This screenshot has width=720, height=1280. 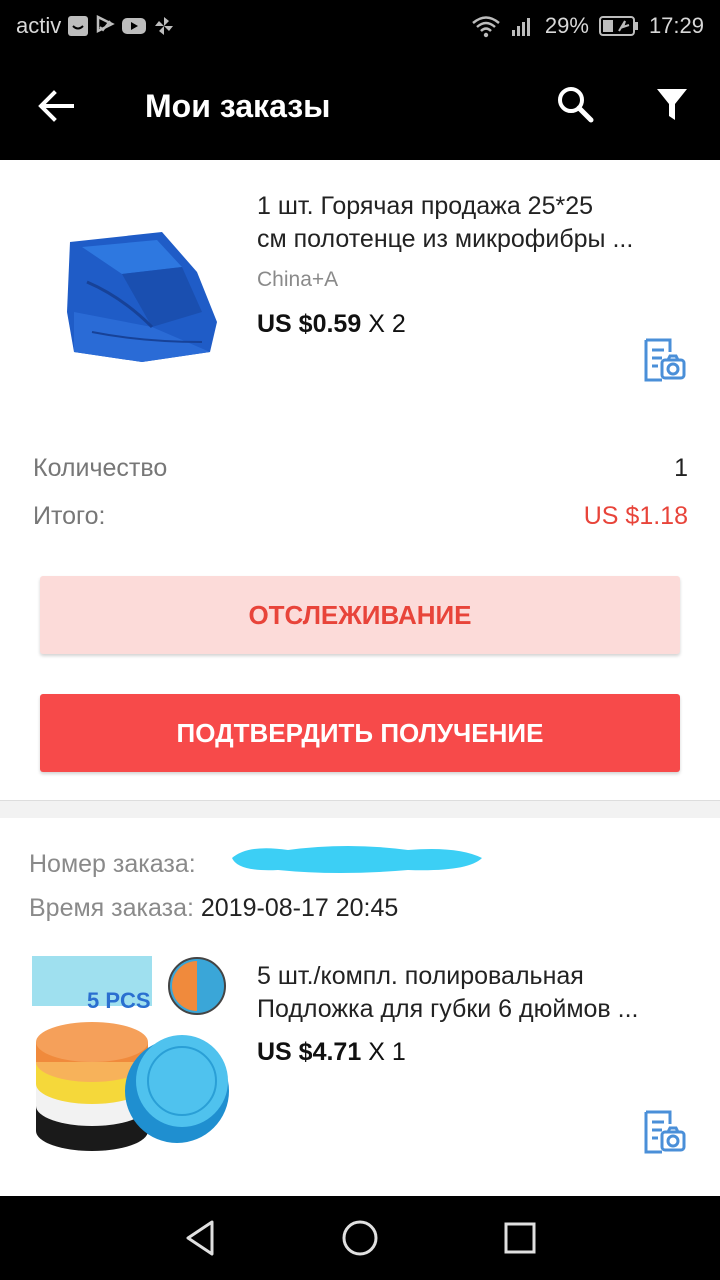 I want to click on nav-back-icon, so click(x=202, y=1238).